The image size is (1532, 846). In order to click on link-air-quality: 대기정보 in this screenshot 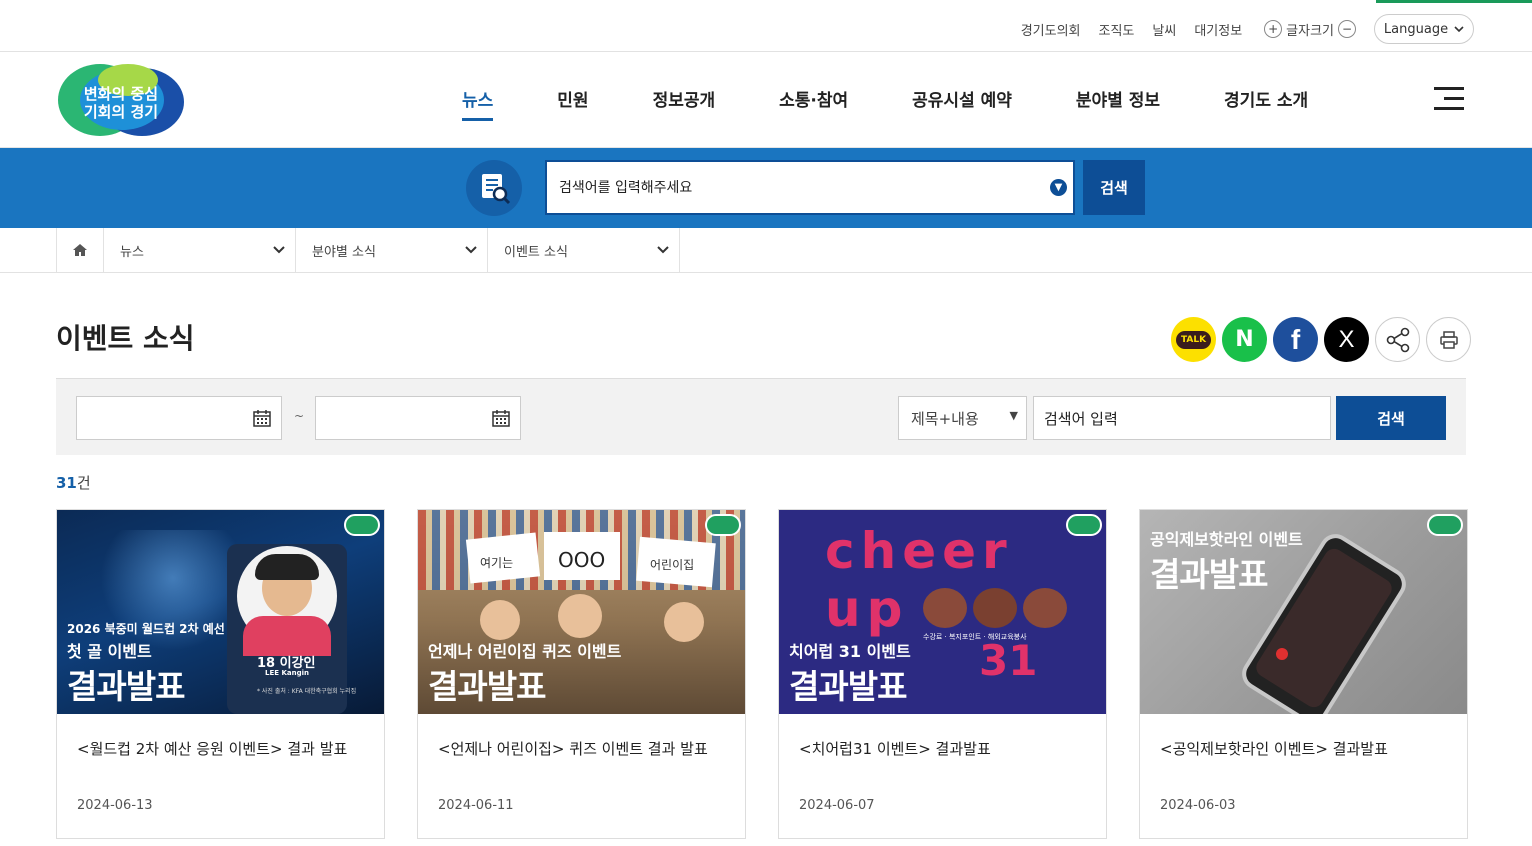, I will do `click(1218, 29)`.